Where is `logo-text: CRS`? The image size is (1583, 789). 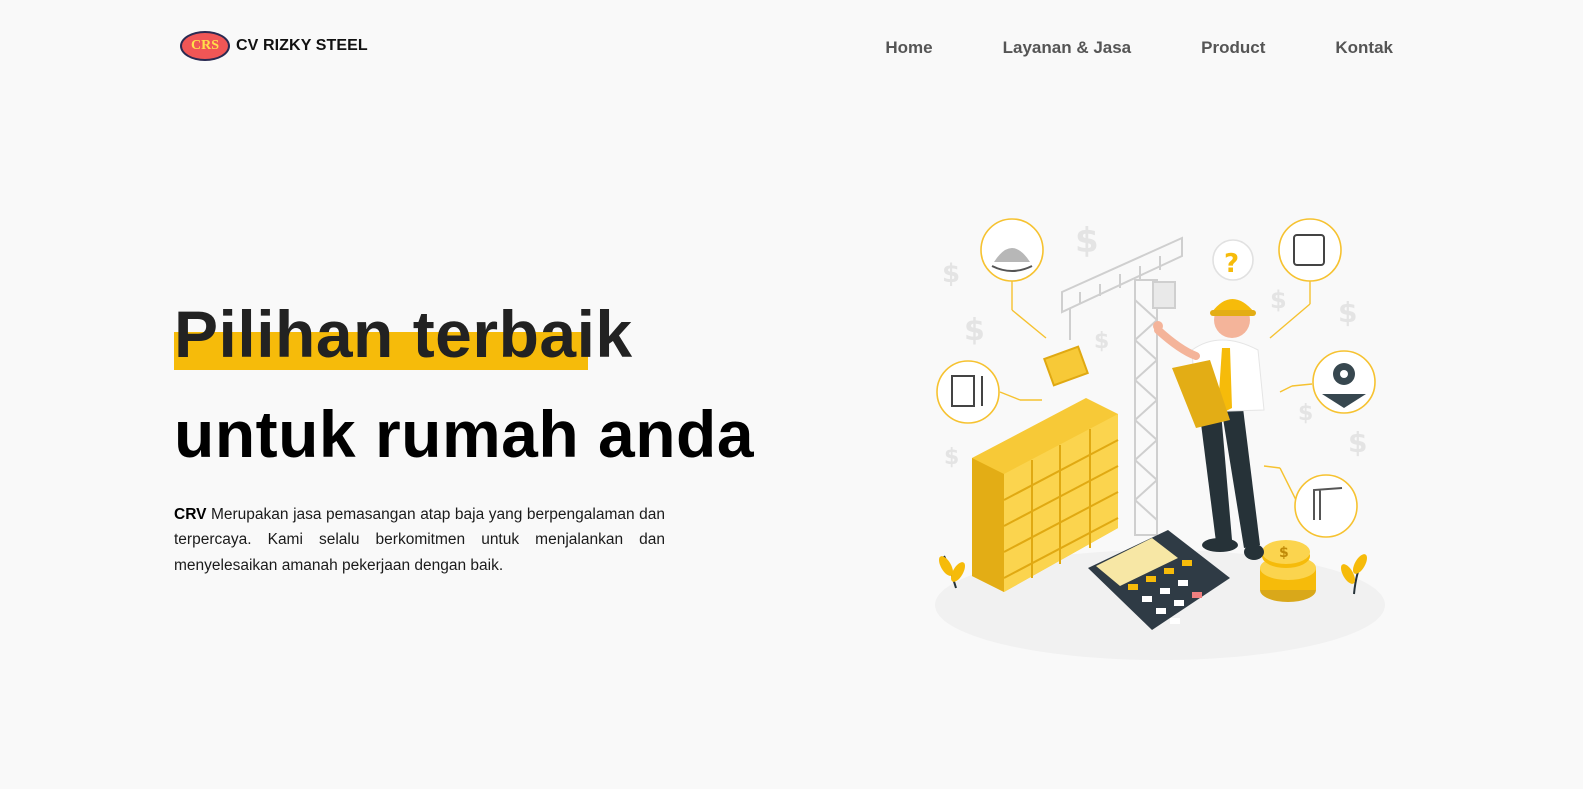 logo-text: CRS is located at coordinates (204, 45).